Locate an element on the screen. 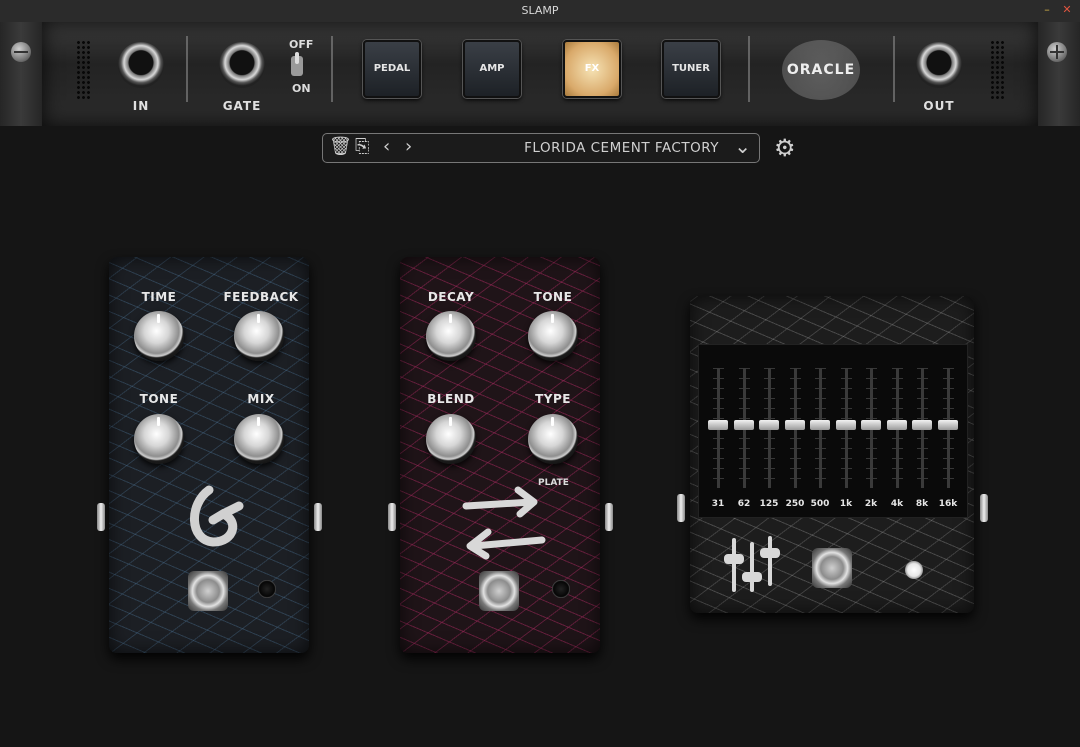 The image size is (1080, 747). nav-fx-button: FX is located at coordinates (592, 69).